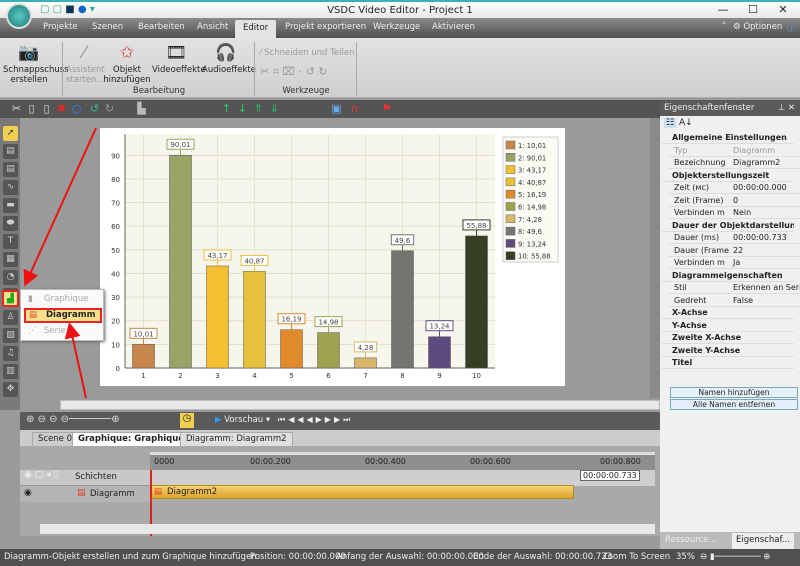 This screenshot has width=800, height=566. Describe the element at coordinates (730, 124) in the screenshot. I see `sort-buttons: ☷ A↓` at that location.